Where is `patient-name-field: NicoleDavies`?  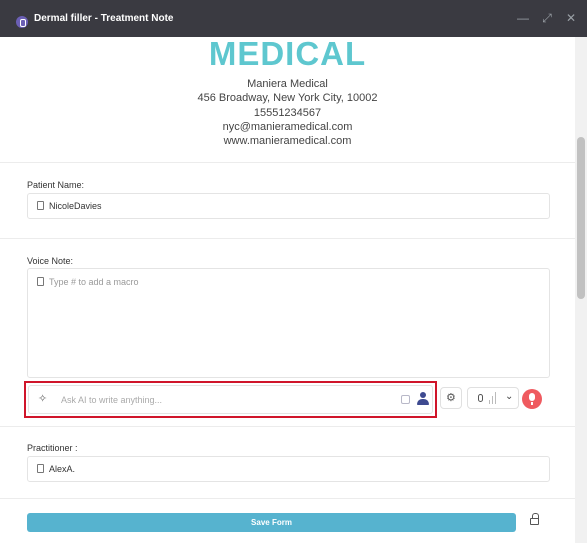
patient-name-field: NicoleDavies is located at coordinates (288, 206).